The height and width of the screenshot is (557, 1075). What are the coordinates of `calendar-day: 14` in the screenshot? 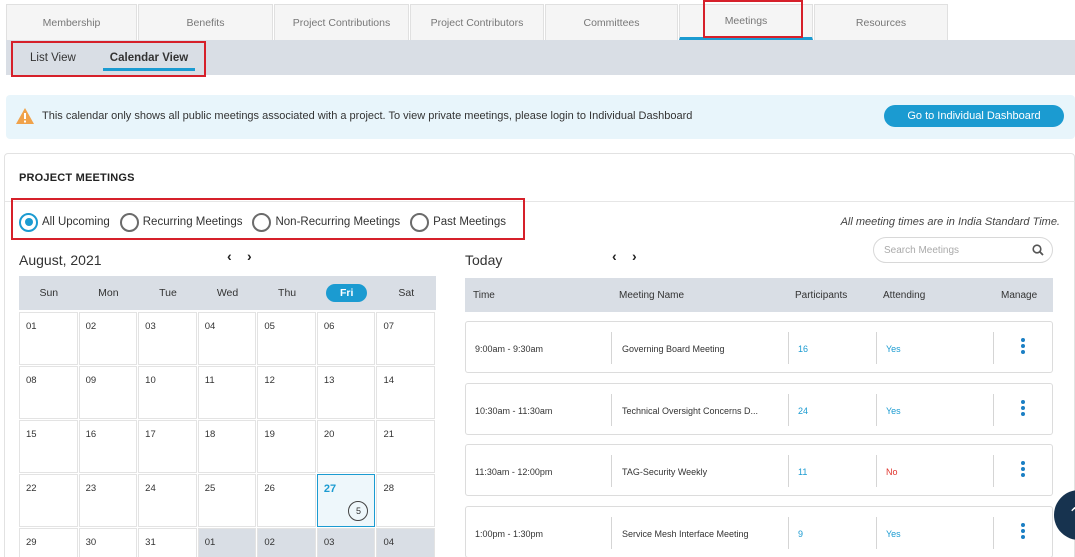 It's located at (406, 392).